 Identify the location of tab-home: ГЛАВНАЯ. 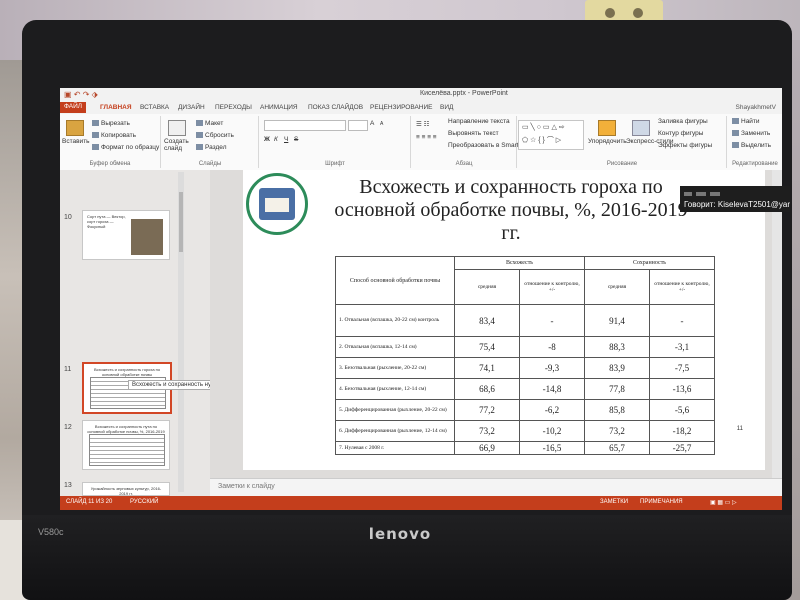
(116, 107).